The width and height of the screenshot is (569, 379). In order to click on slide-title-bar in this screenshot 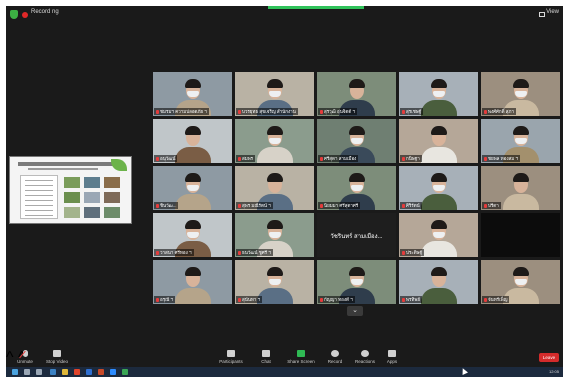, I will do `click(66, 164)`.